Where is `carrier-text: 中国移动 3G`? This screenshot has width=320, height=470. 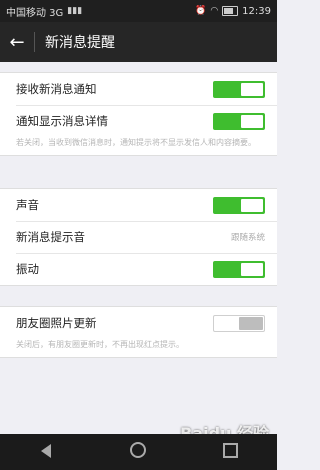
carrier-text: 中国移动 3G is located at coordinates (35, 13).